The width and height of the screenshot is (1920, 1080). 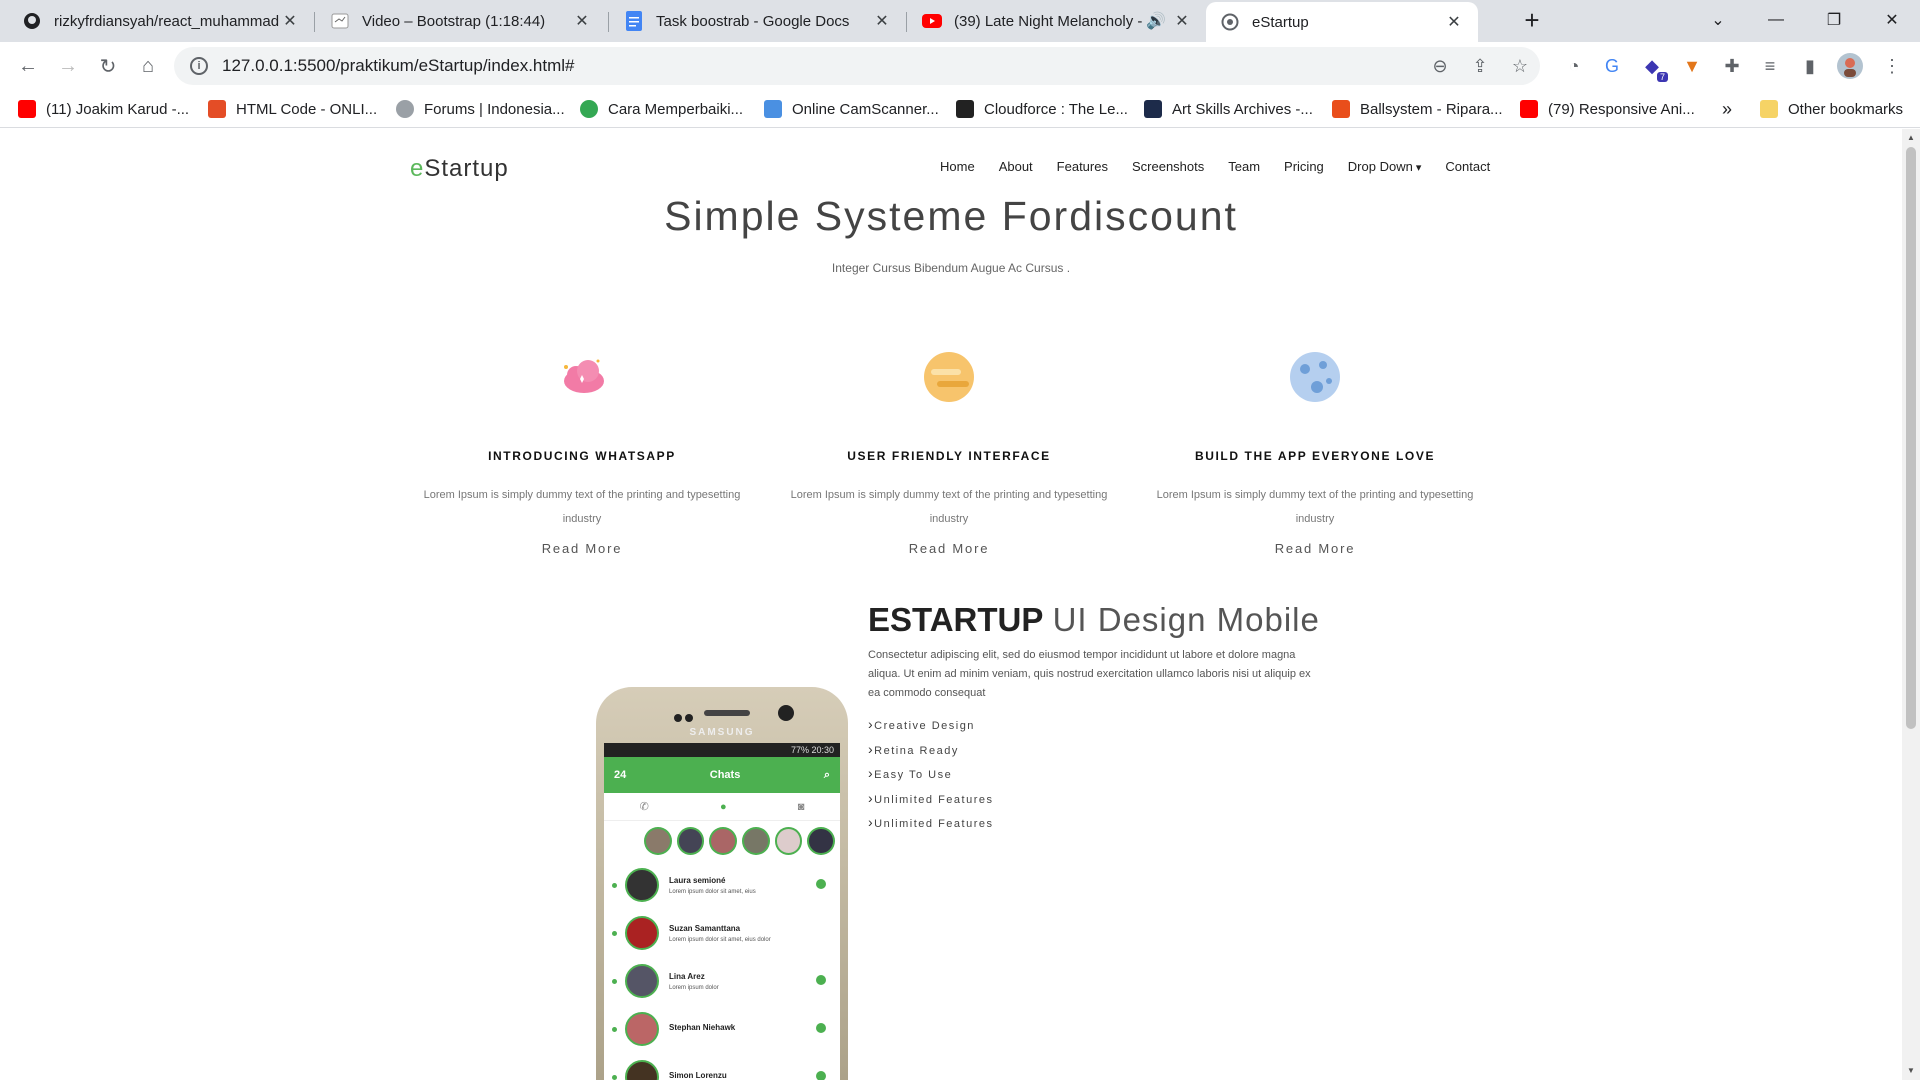 I want to click on html-icon, so click(x=217, y=109).